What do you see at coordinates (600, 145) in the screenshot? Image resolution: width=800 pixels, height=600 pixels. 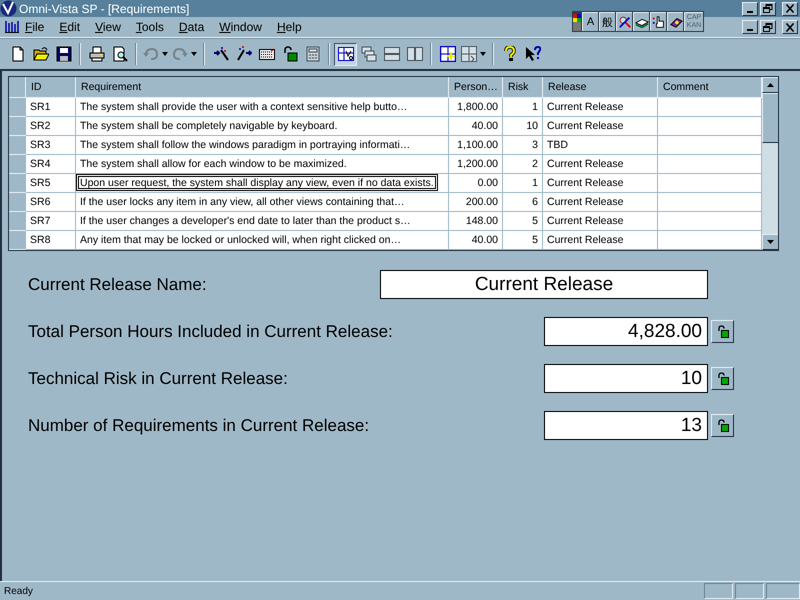 I see `table-cell: TBD` at bounding box center [600, 145].